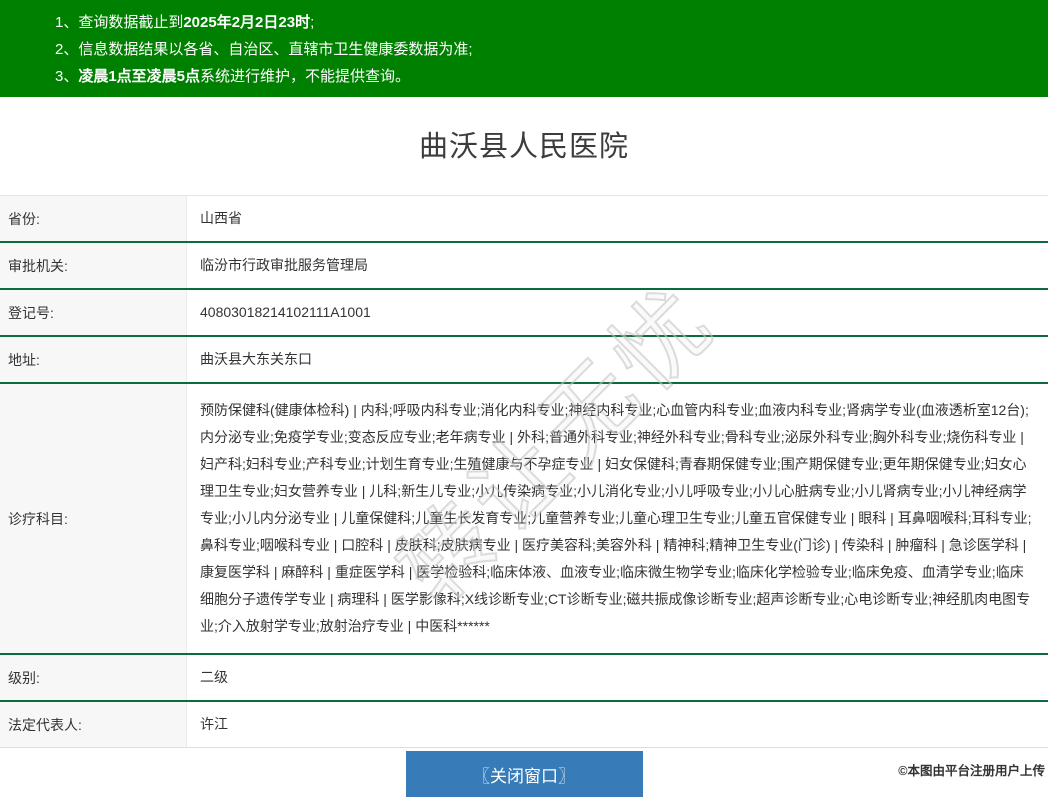 The height and width of the screenshot is (797, 1048). I want to click on row-label: 法定代表人:, so click(93, 724).